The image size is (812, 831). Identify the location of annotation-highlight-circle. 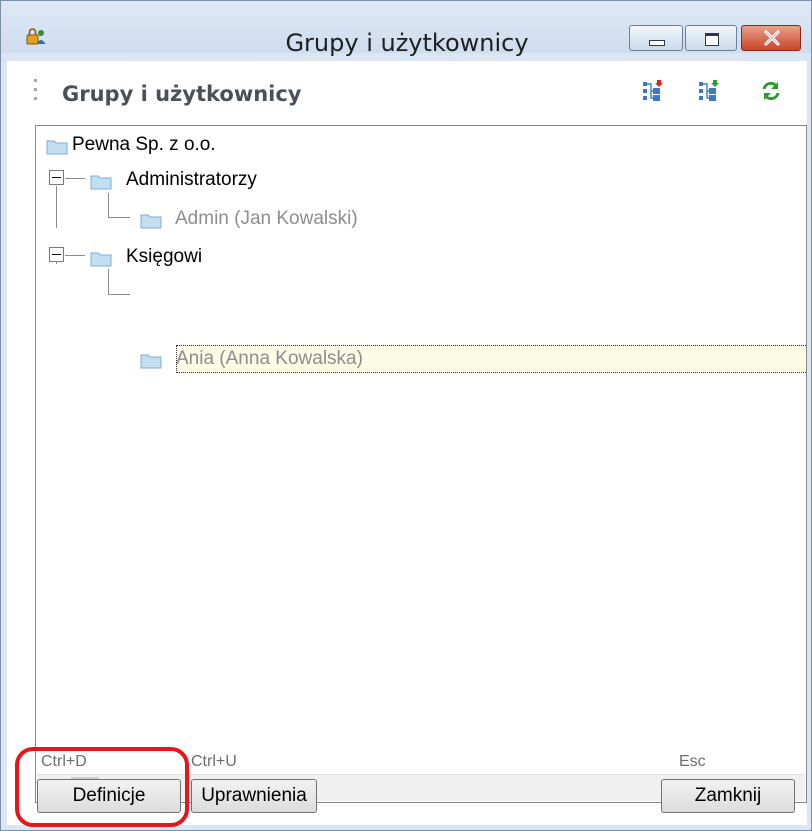
(102, 787).